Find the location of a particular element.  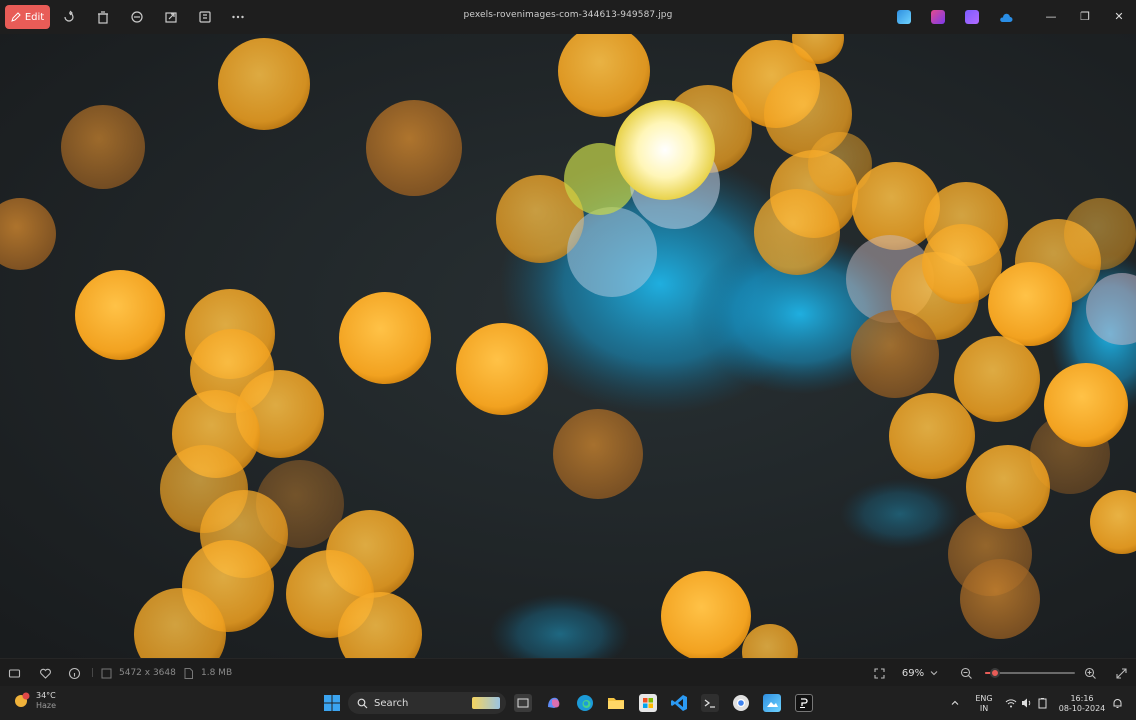

taskbar-search: Search is located at coordinates (427, 703).